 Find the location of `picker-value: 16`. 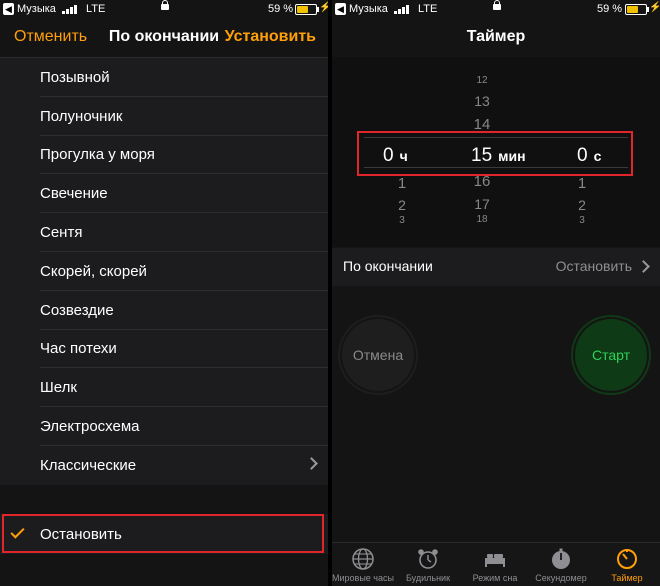

picker-value: 16 is located at coordinates (482, 181).